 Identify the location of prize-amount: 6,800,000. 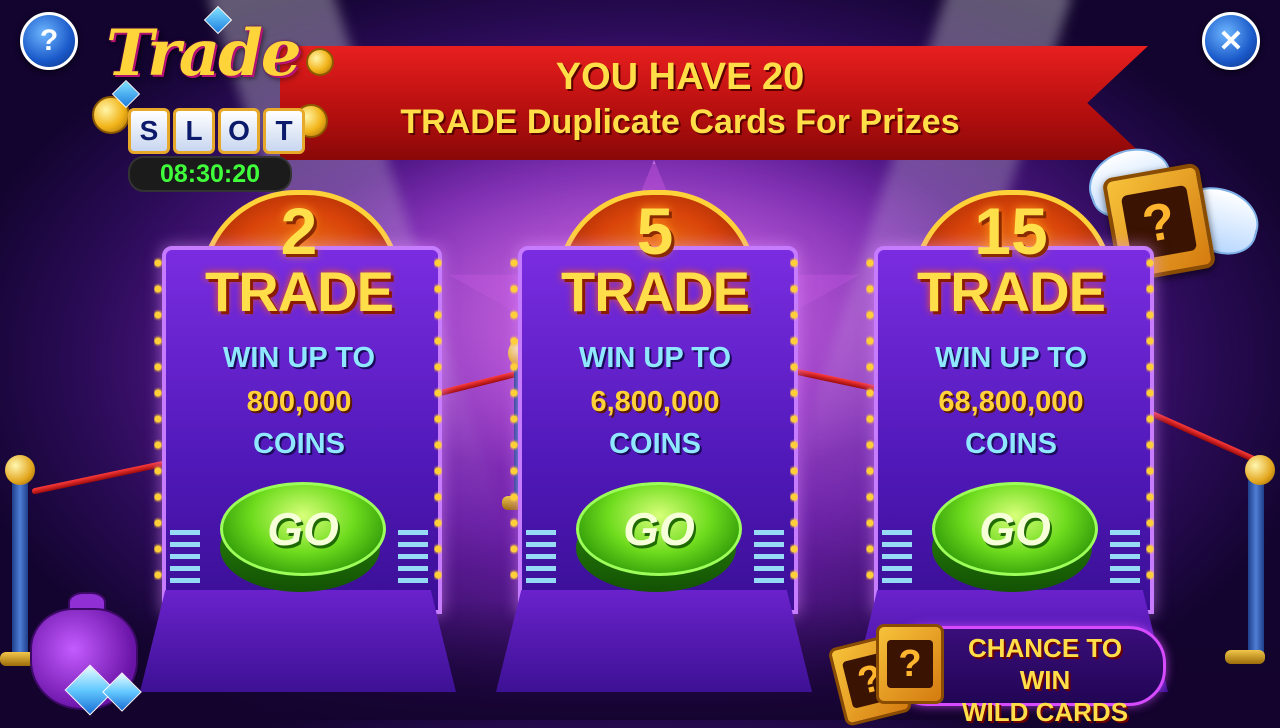
(655, 402).